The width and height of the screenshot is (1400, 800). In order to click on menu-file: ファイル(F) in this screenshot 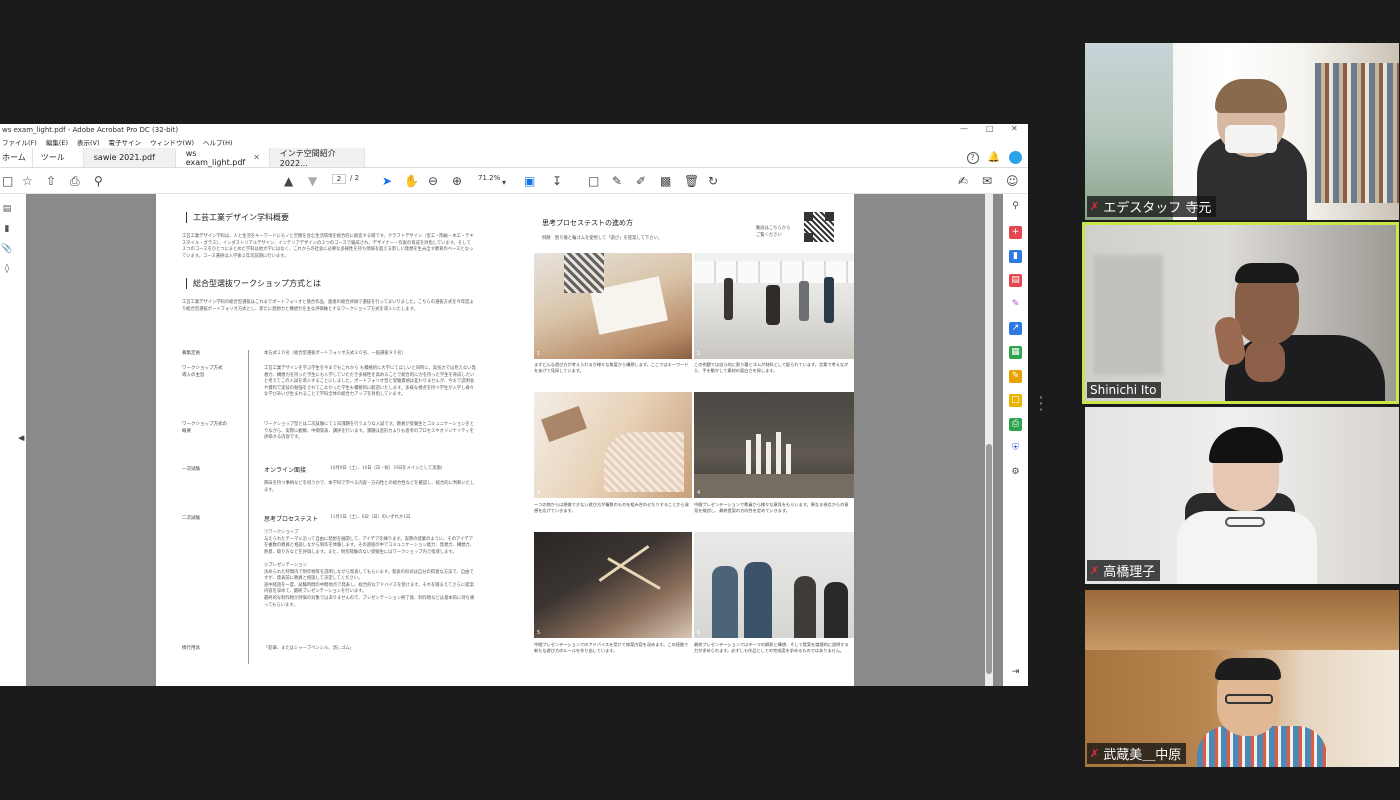, I will do `click(19, 142)`.